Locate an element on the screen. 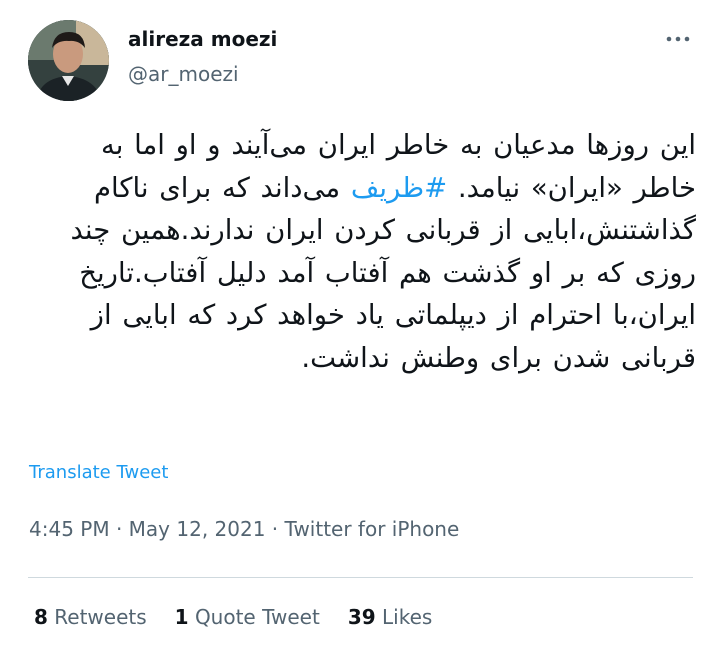 The image size is (720, 659). profile-photo-icon is located at coordinates (68, 60).